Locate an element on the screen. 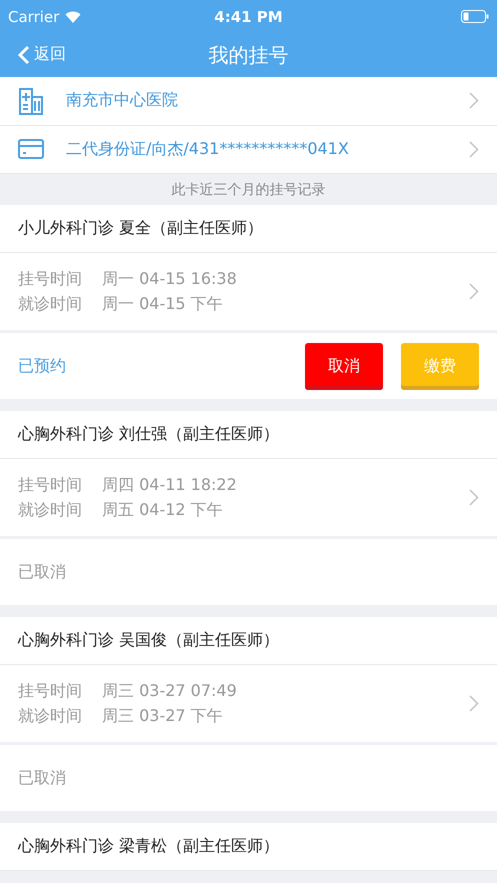 The width and height of the screenshot is (497, 883). info-row: 二代身份证/向杰/431***********041X is located at coordinates (248, 150).